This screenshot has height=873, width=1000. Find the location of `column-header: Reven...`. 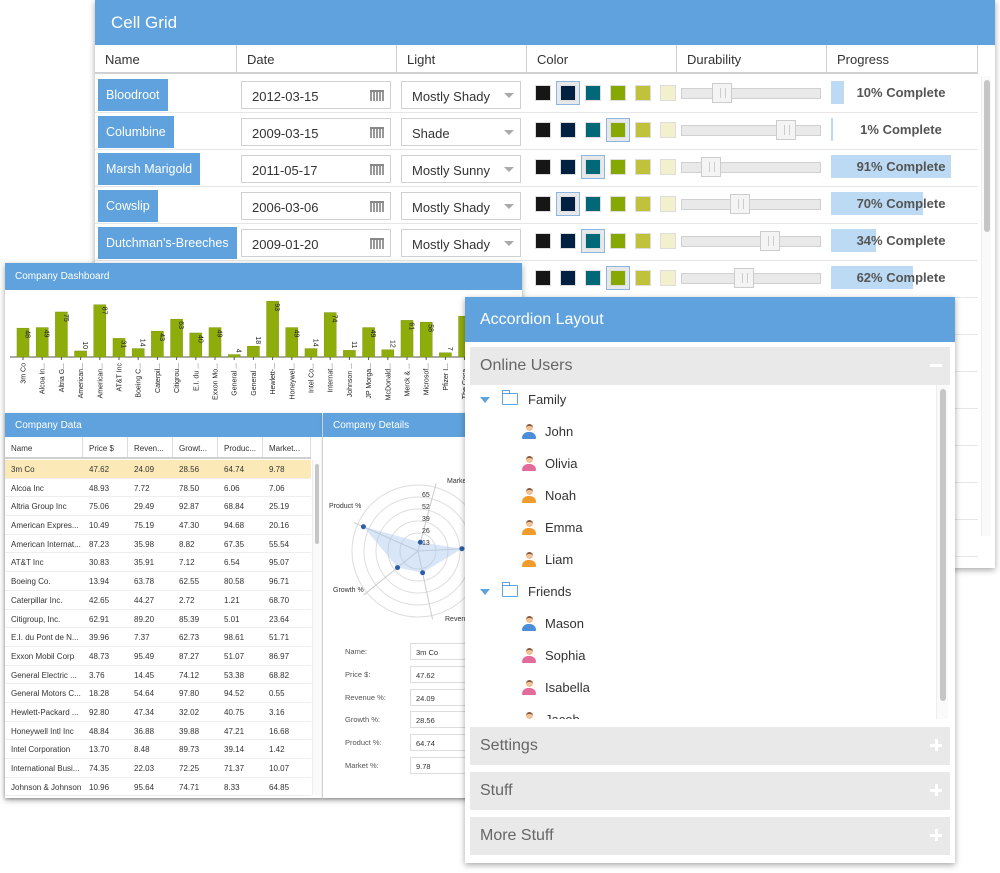

column-header: Reven... is located at coordinates (150, 447).